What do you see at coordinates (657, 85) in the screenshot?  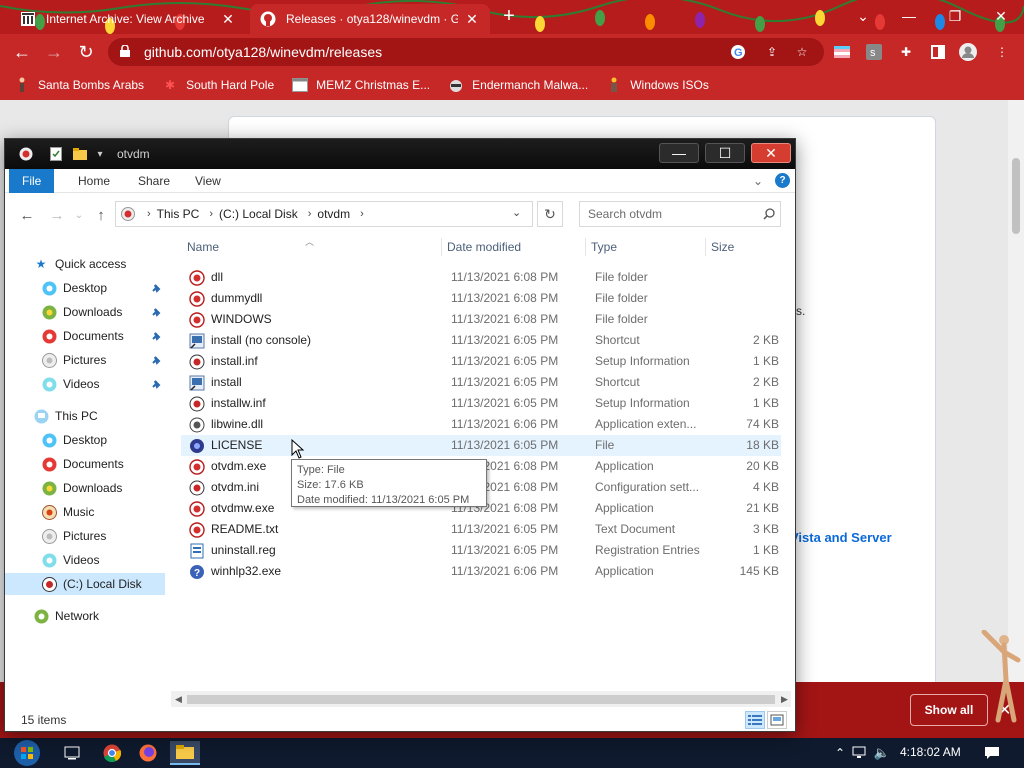 I see `bookmark-windows-isos: Windows ISOs` at bounding box center [657, 85].